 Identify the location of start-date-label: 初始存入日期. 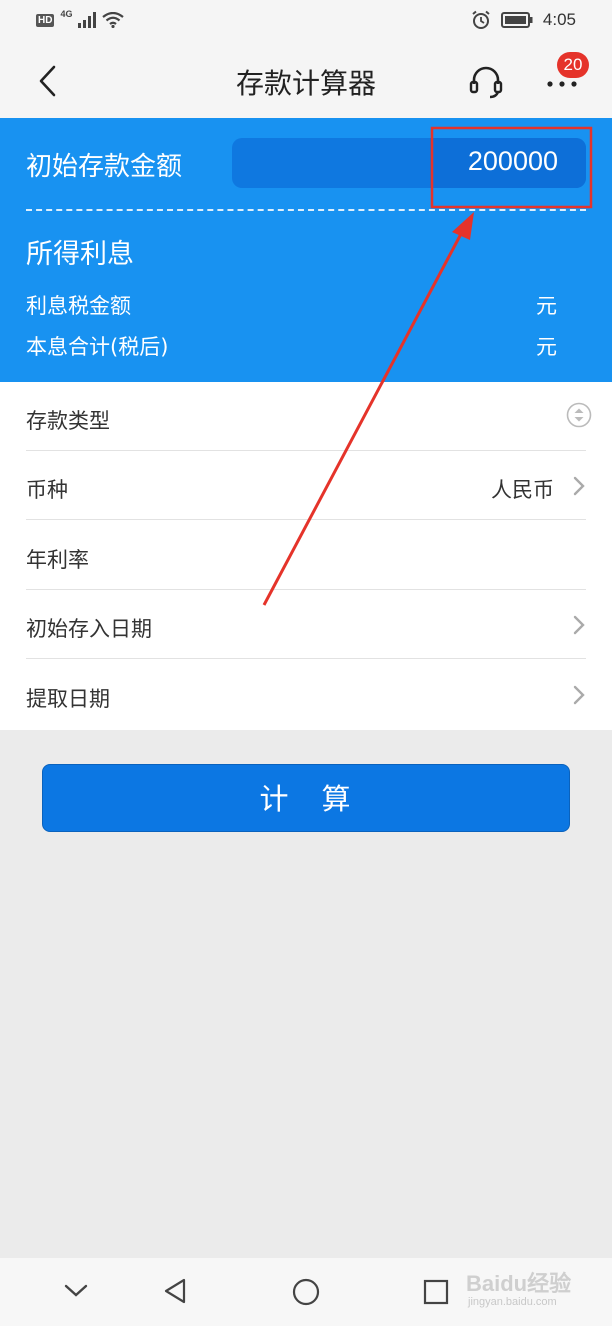
(89, 629).